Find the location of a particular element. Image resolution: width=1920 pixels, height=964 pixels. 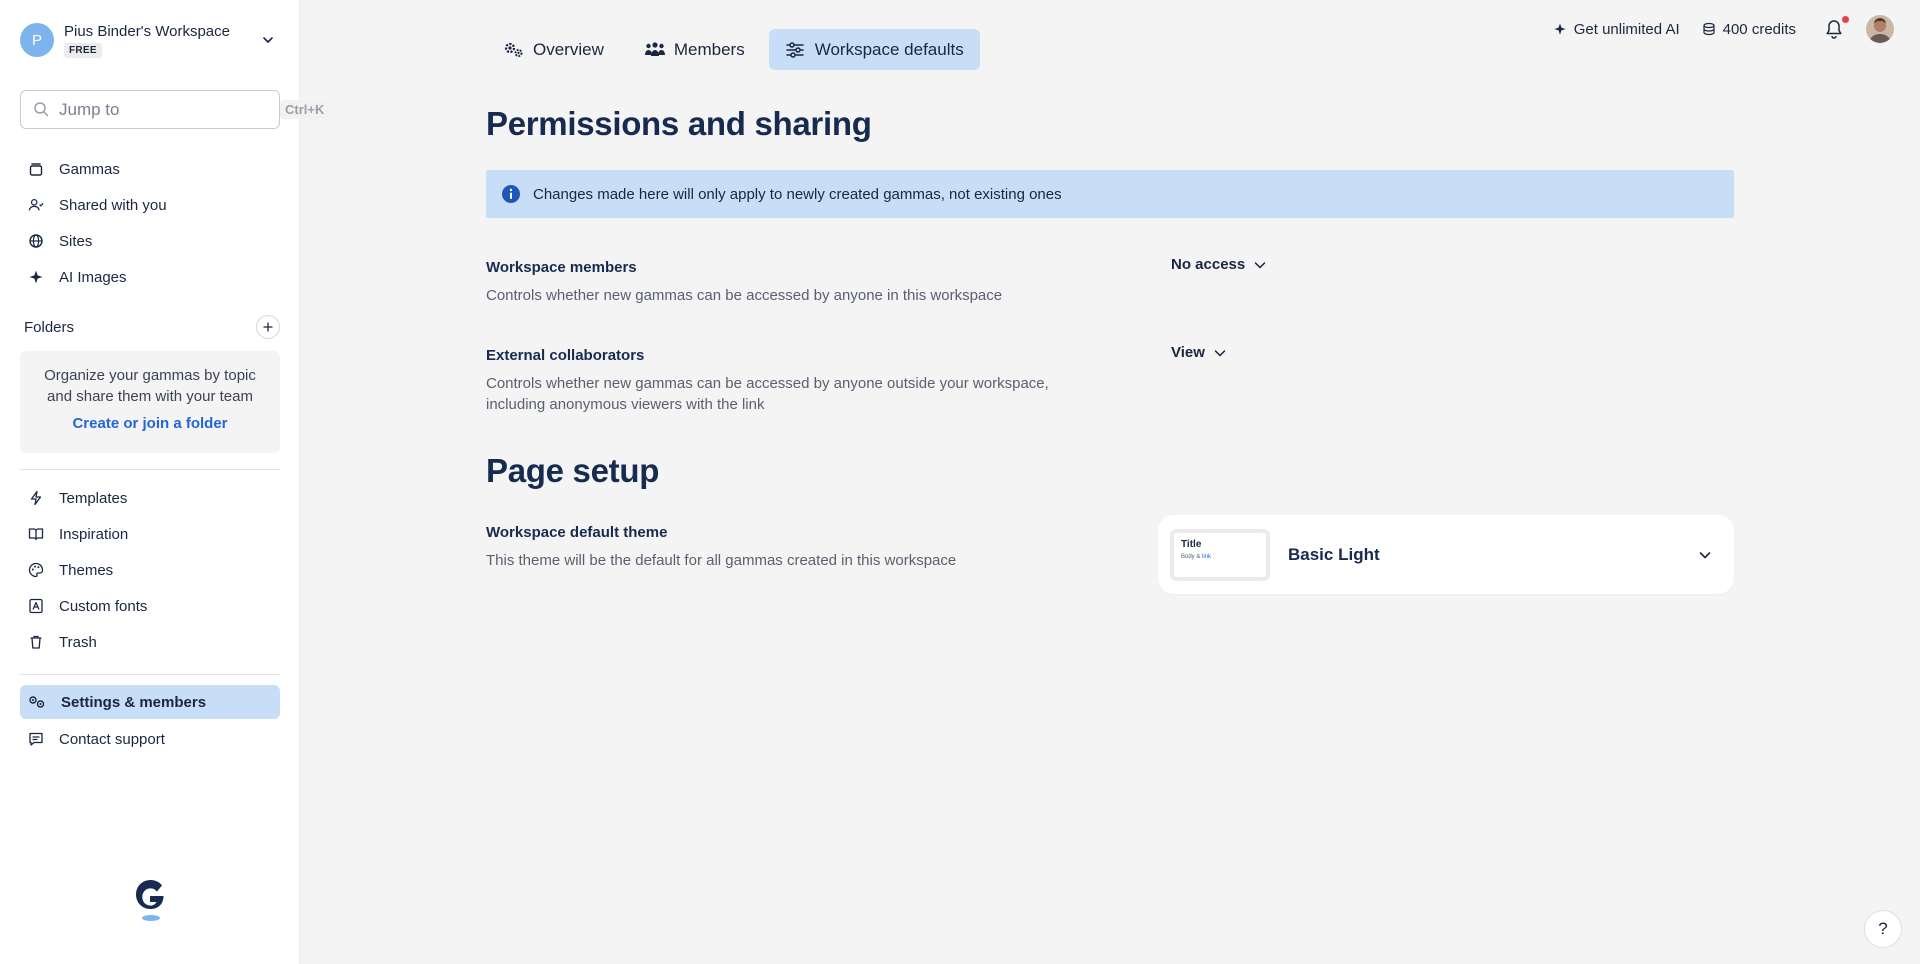

tab-members: Members is located at coordinates (694, 49).